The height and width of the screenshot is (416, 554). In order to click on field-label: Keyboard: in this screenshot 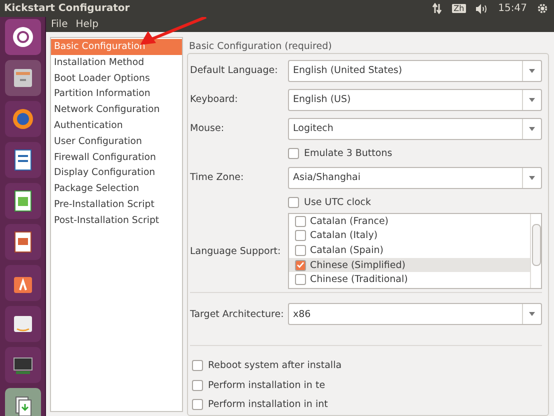, I will do `click(214, 99)`.